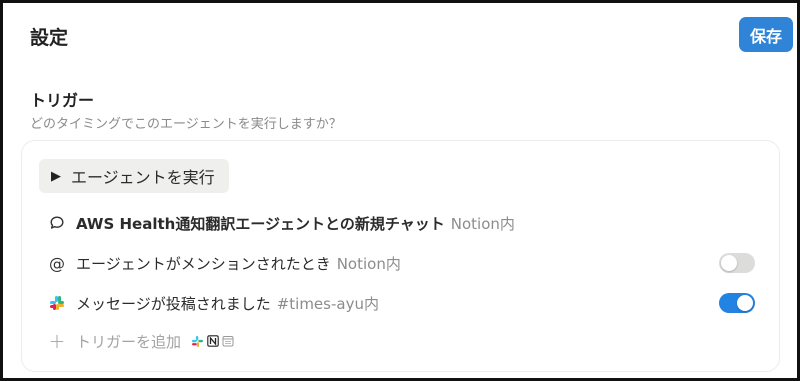 Image resolution: width=800 pixels, height=381 pixels. I want to click on run-agent-button: ▶ エージェントを実行, so click(134, 176).